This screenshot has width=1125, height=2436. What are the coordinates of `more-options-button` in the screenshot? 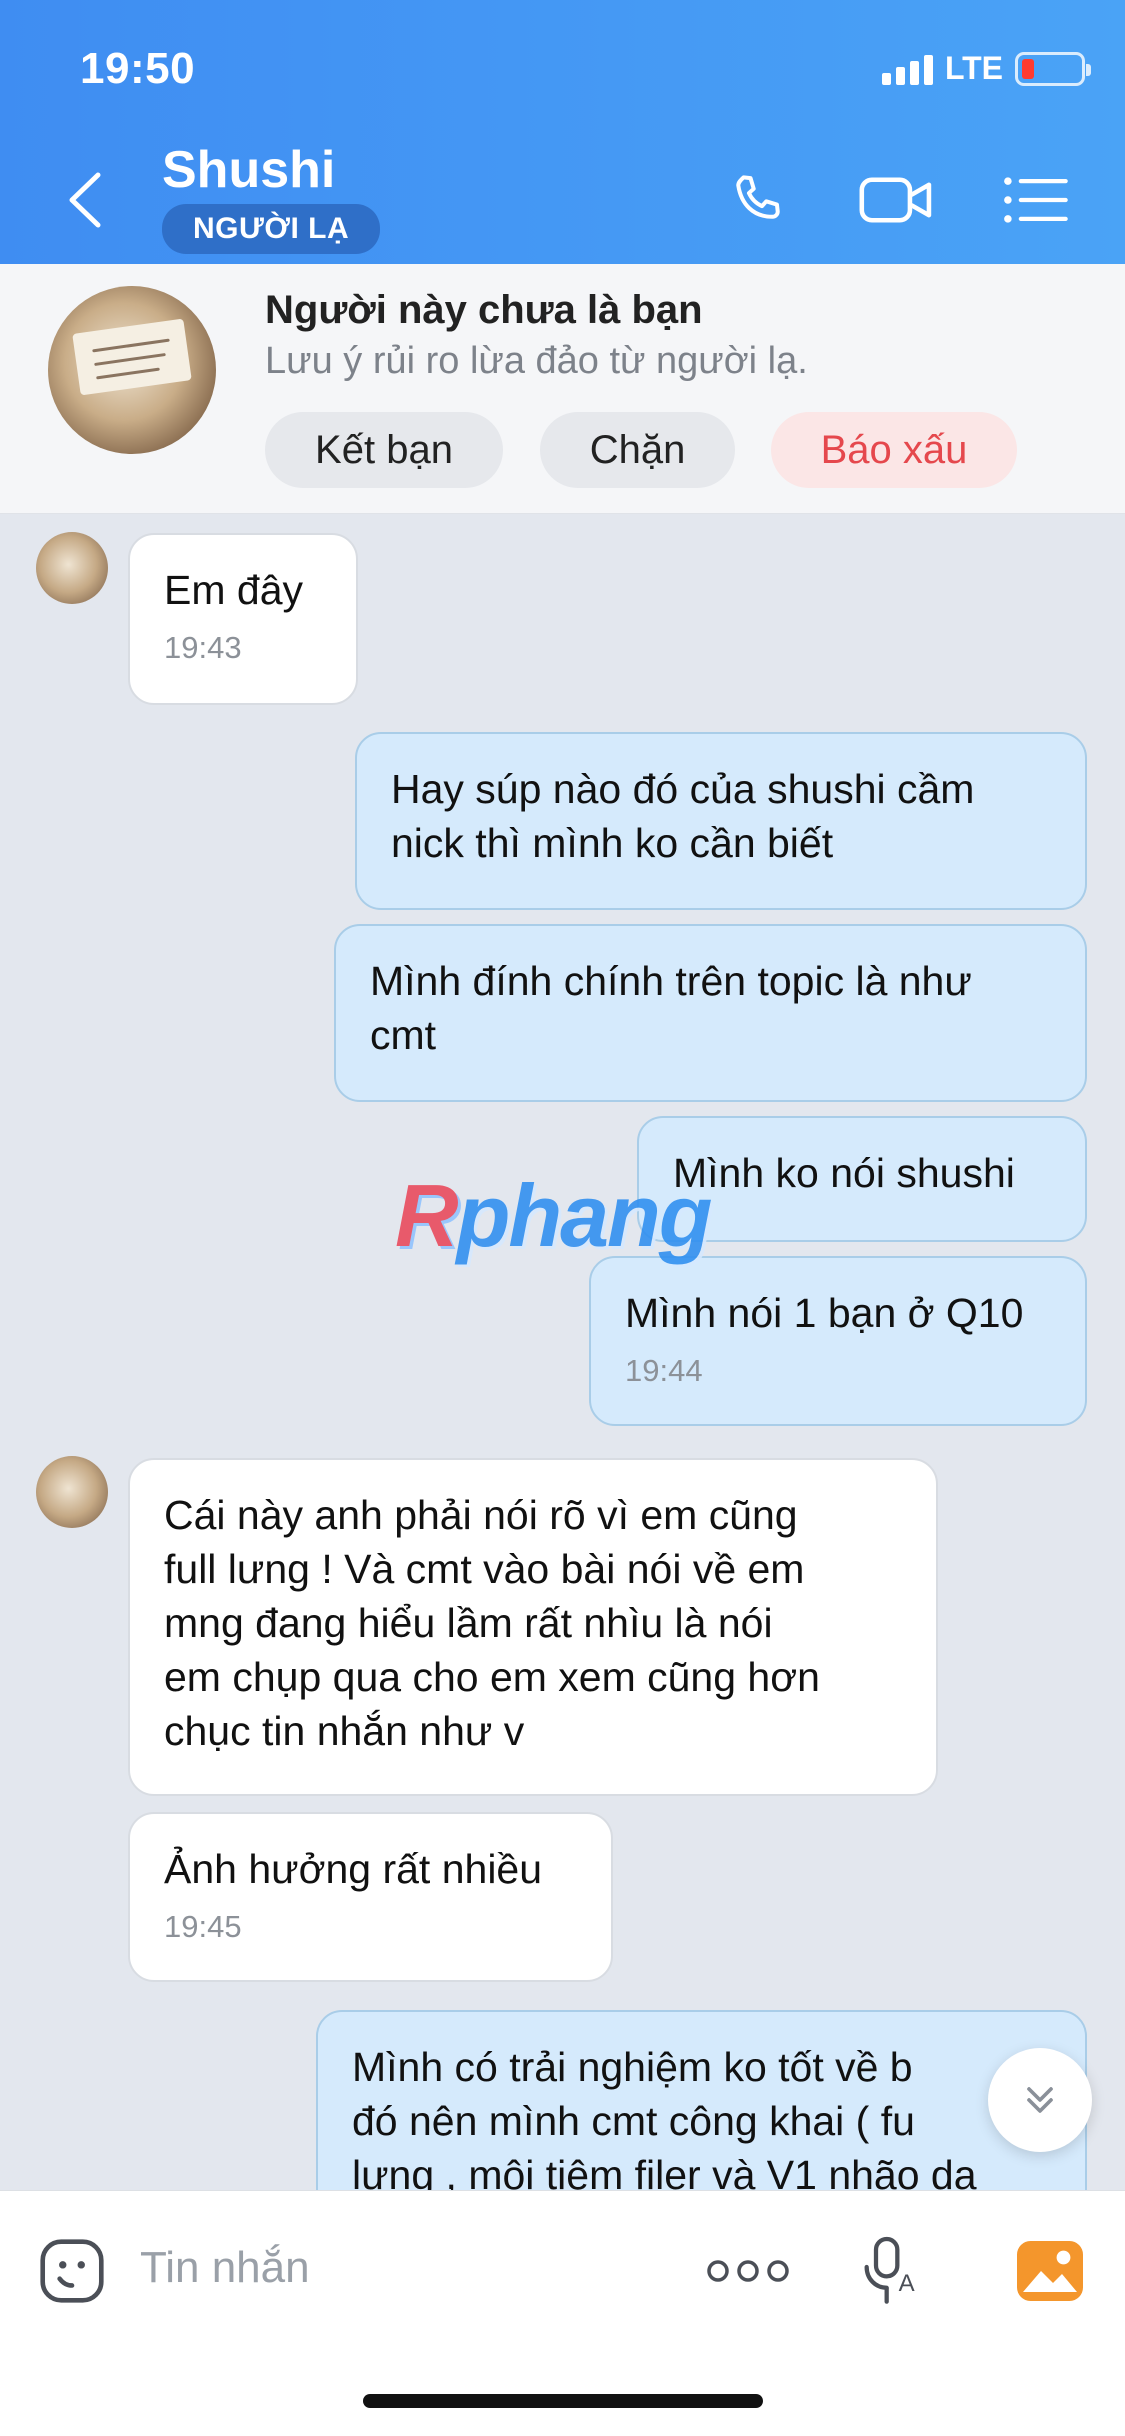 It's located at (748, 2271).